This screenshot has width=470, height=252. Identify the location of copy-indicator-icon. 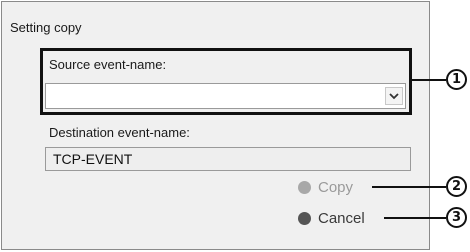
(304, 187).